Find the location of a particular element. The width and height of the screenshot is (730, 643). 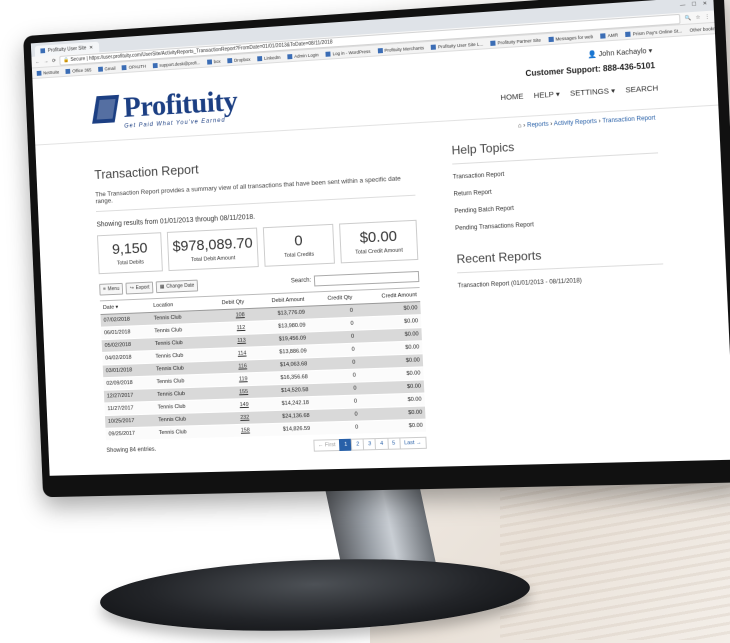

table-cell: Tennis Club is located at coordinates (182, 432).